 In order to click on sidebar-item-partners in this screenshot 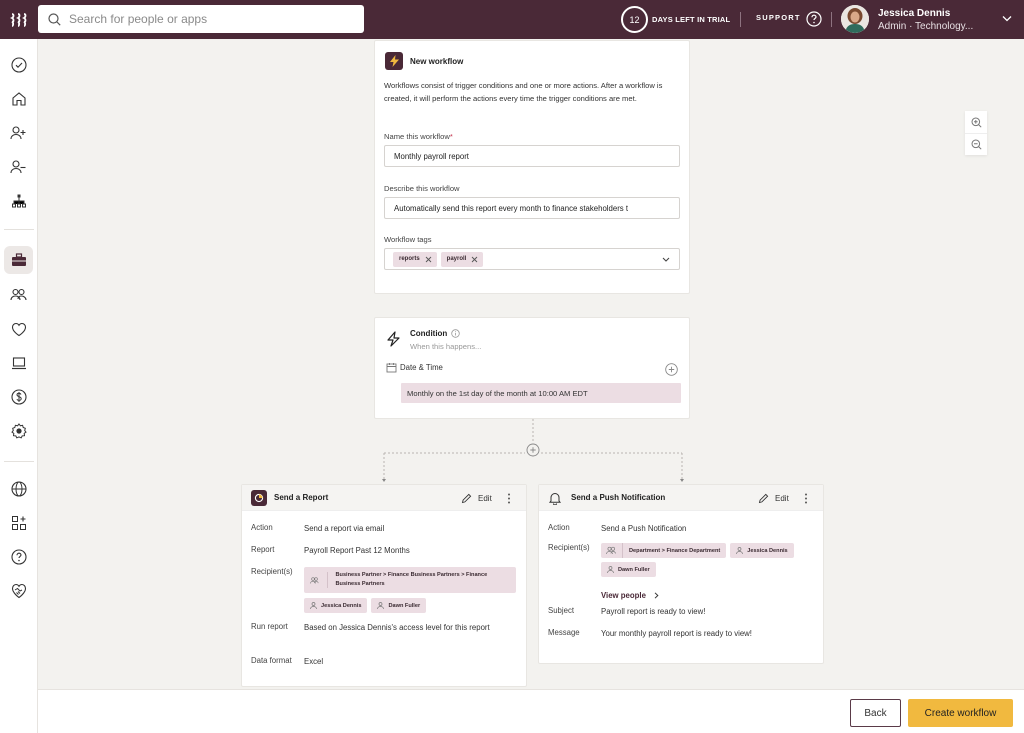, I will do `click(18, 591)`.